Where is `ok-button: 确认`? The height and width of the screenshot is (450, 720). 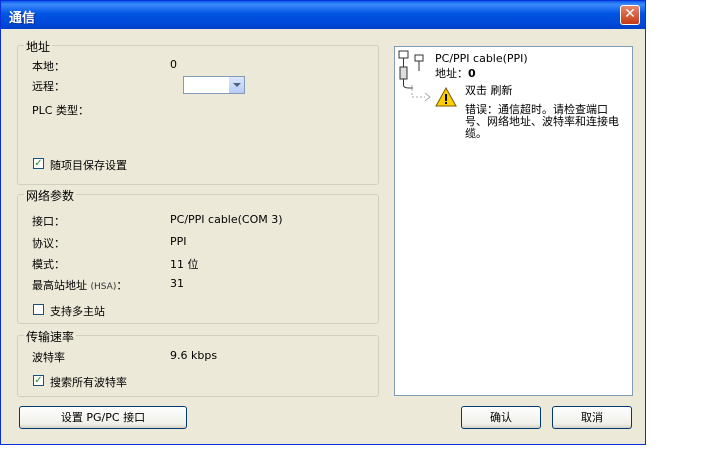
ok-button: 确认 is located at coordinates (501, 417).